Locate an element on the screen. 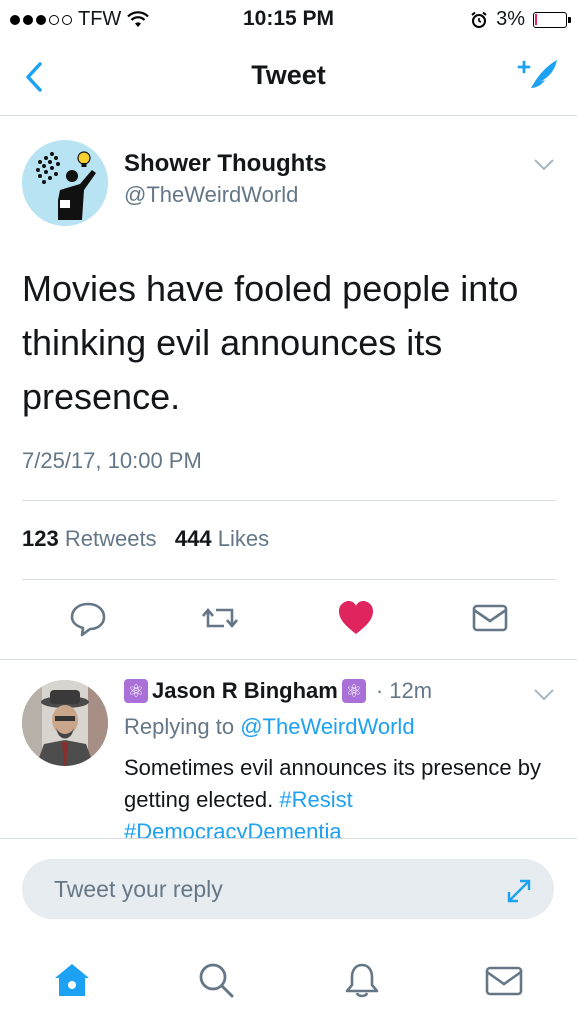 The width and height of the screenshot is (577, 1024). reply-author-avatar is located at coordinates (65, 723).